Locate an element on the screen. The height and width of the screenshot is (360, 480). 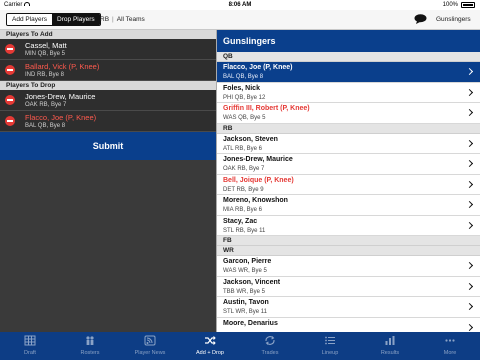
player-name: Bell, Joique (P, Knee) is located at coordinates (258, 180).